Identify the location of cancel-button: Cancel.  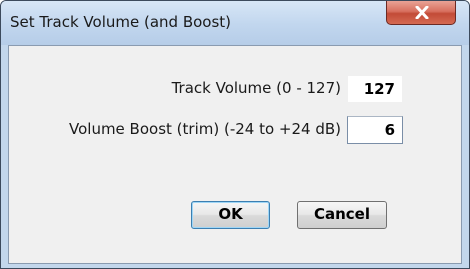
(342, 215).